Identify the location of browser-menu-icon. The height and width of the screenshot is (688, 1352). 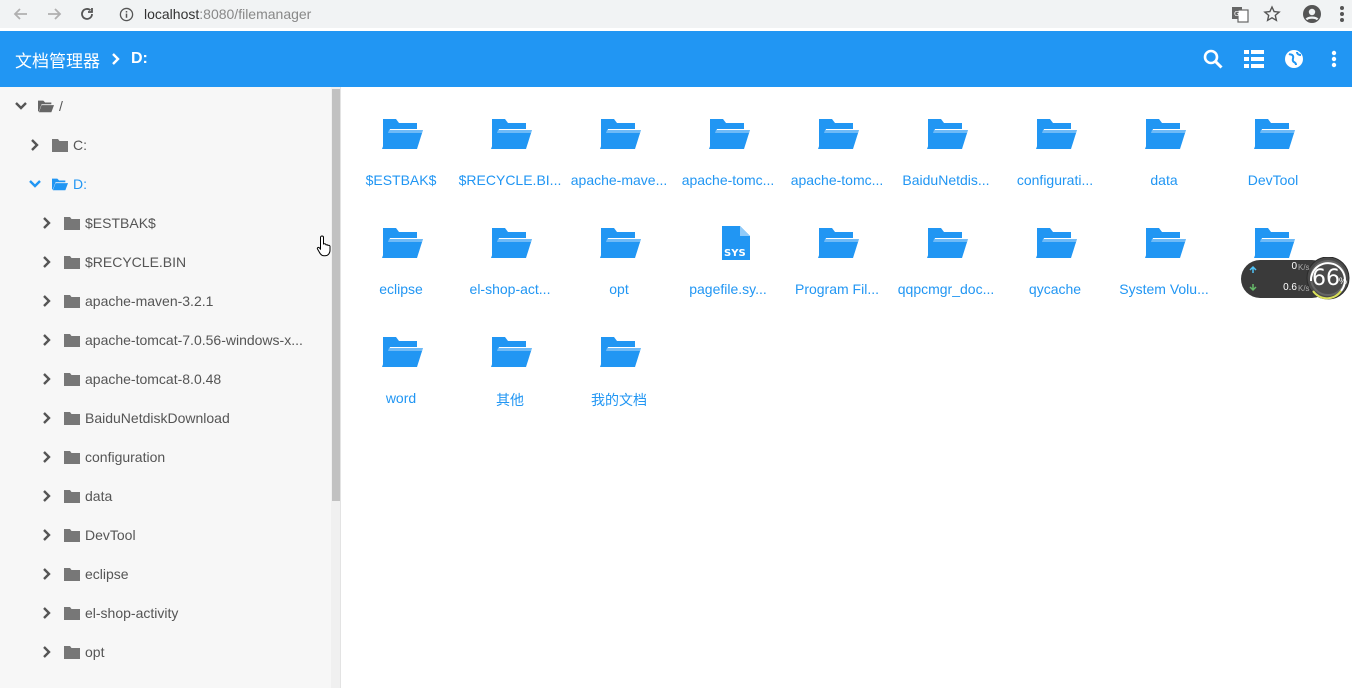
(1342, 14).